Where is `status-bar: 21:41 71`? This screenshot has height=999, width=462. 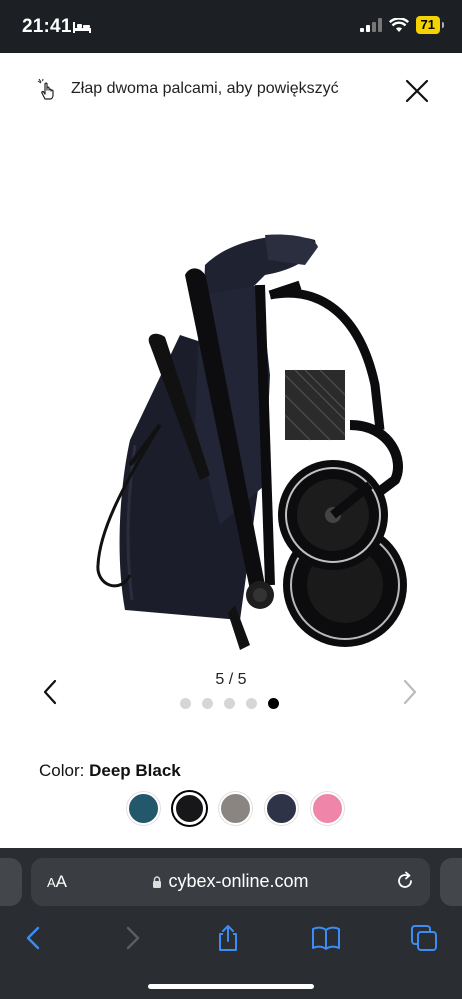 status-bar: 21:41 71 is located at coordinates (231, 26).